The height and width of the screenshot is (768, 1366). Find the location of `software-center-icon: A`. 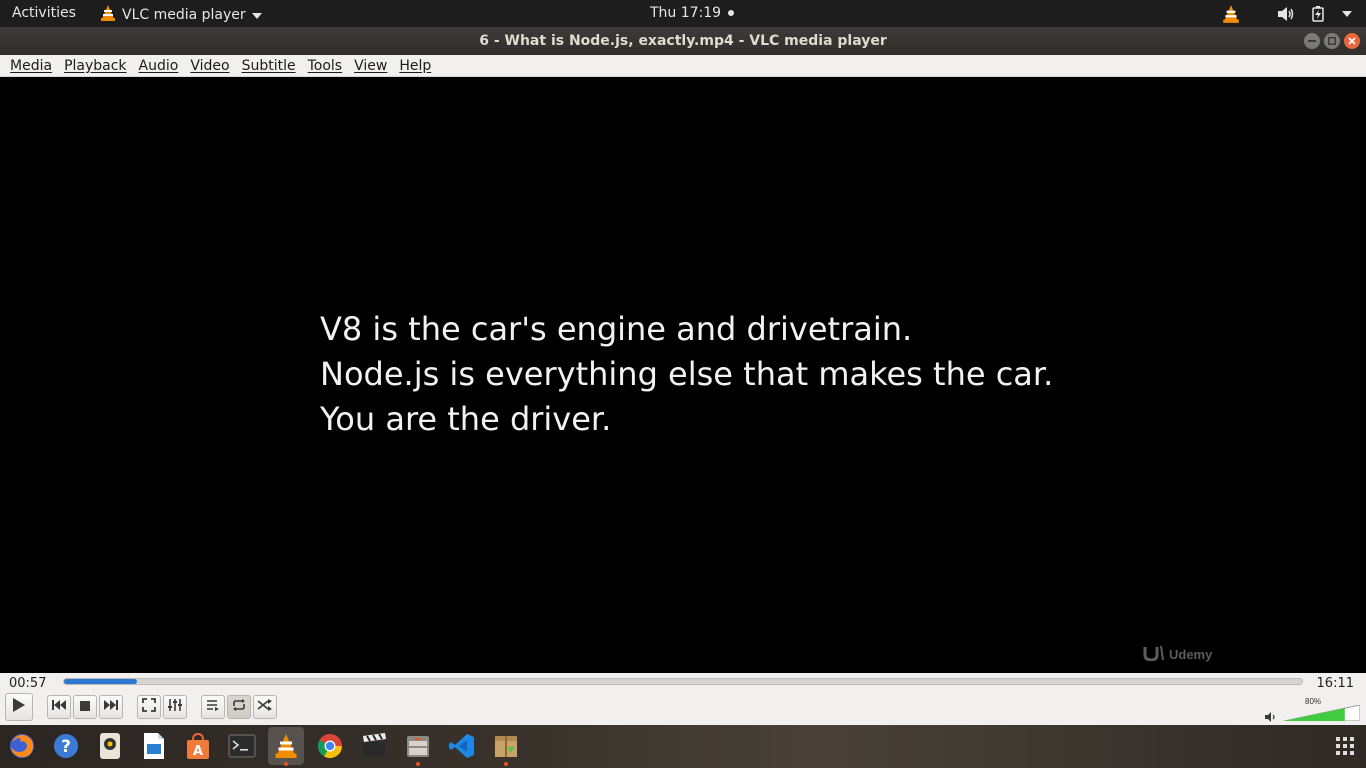

software-center-icon: A is located at coordinates (198, 746).